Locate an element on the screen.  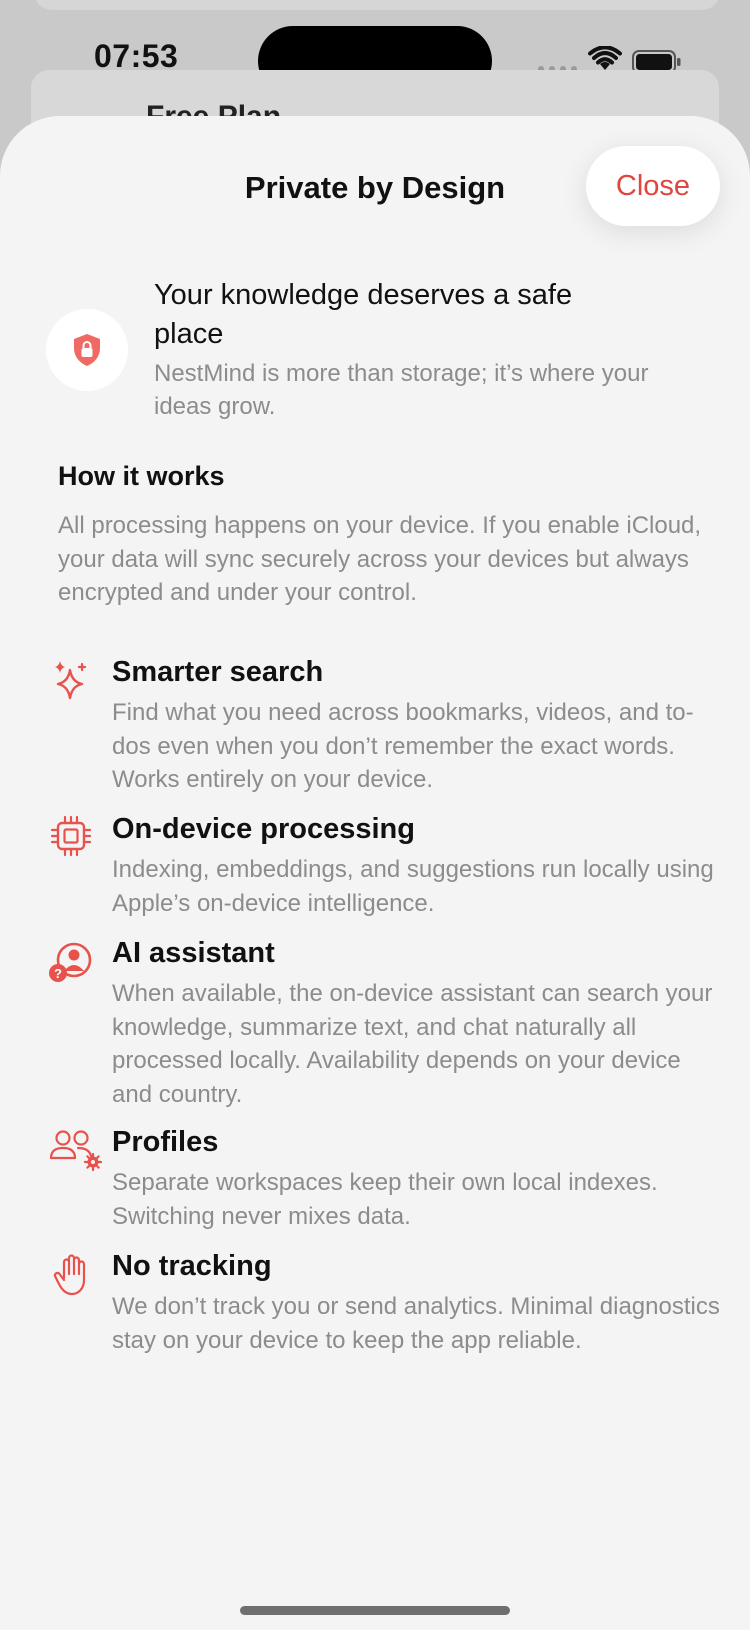
how-it-works-title: How it works is located at coordinates (141, 476).